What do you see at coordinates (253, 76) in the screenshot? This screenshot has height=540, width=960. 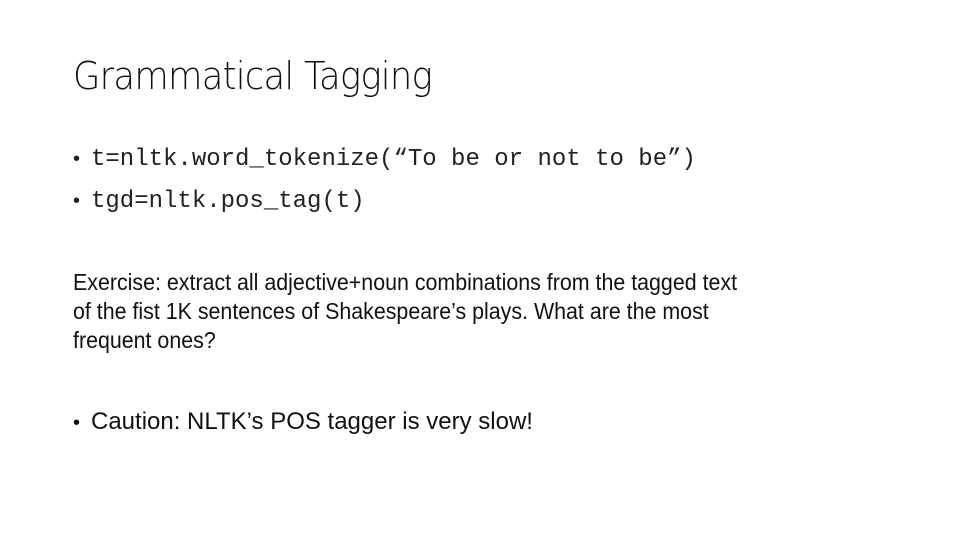 I see `slide-title: Grammatical Tagging` at bounding box center [253, 76].